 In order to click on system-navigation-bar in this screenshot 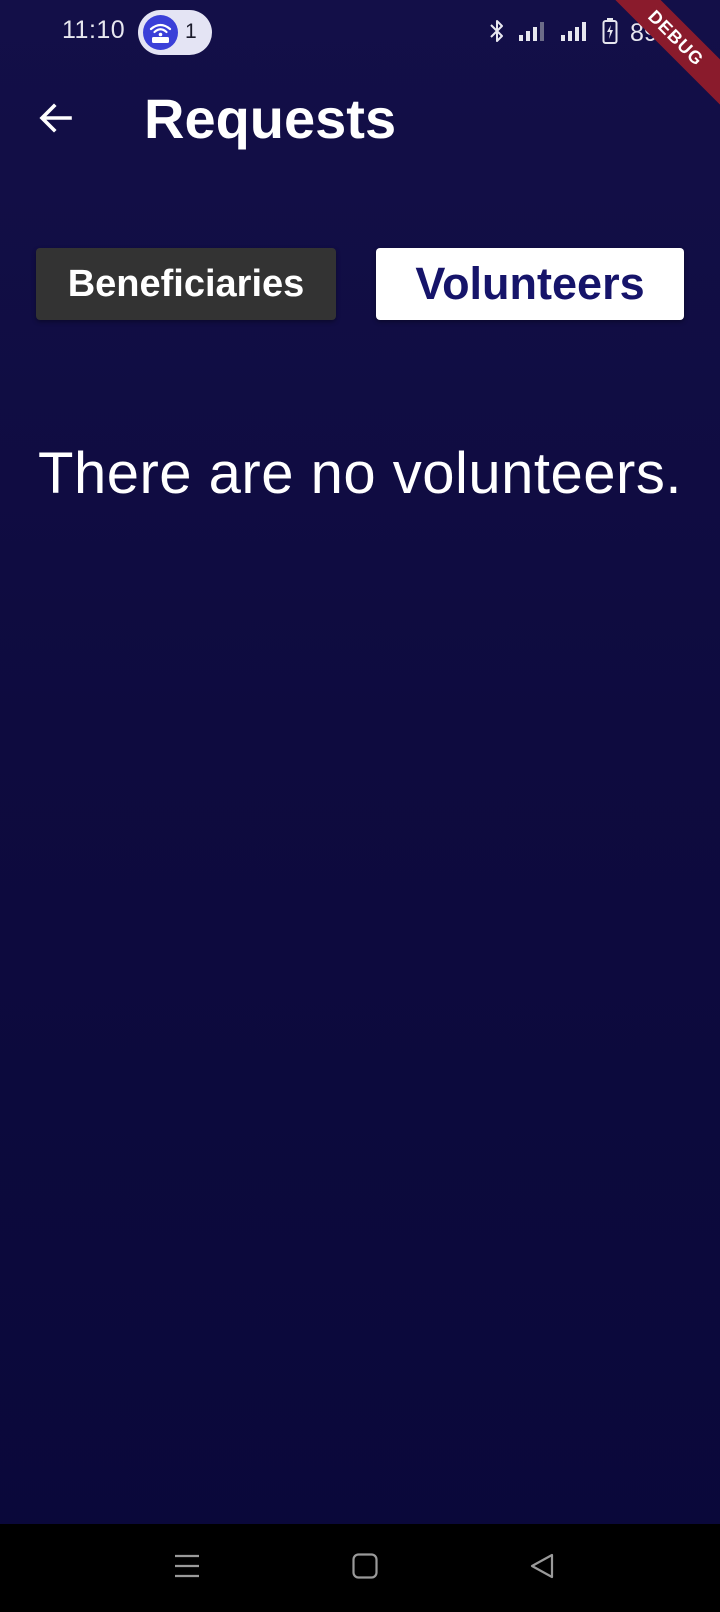, I will do `click(360, 1568)`.